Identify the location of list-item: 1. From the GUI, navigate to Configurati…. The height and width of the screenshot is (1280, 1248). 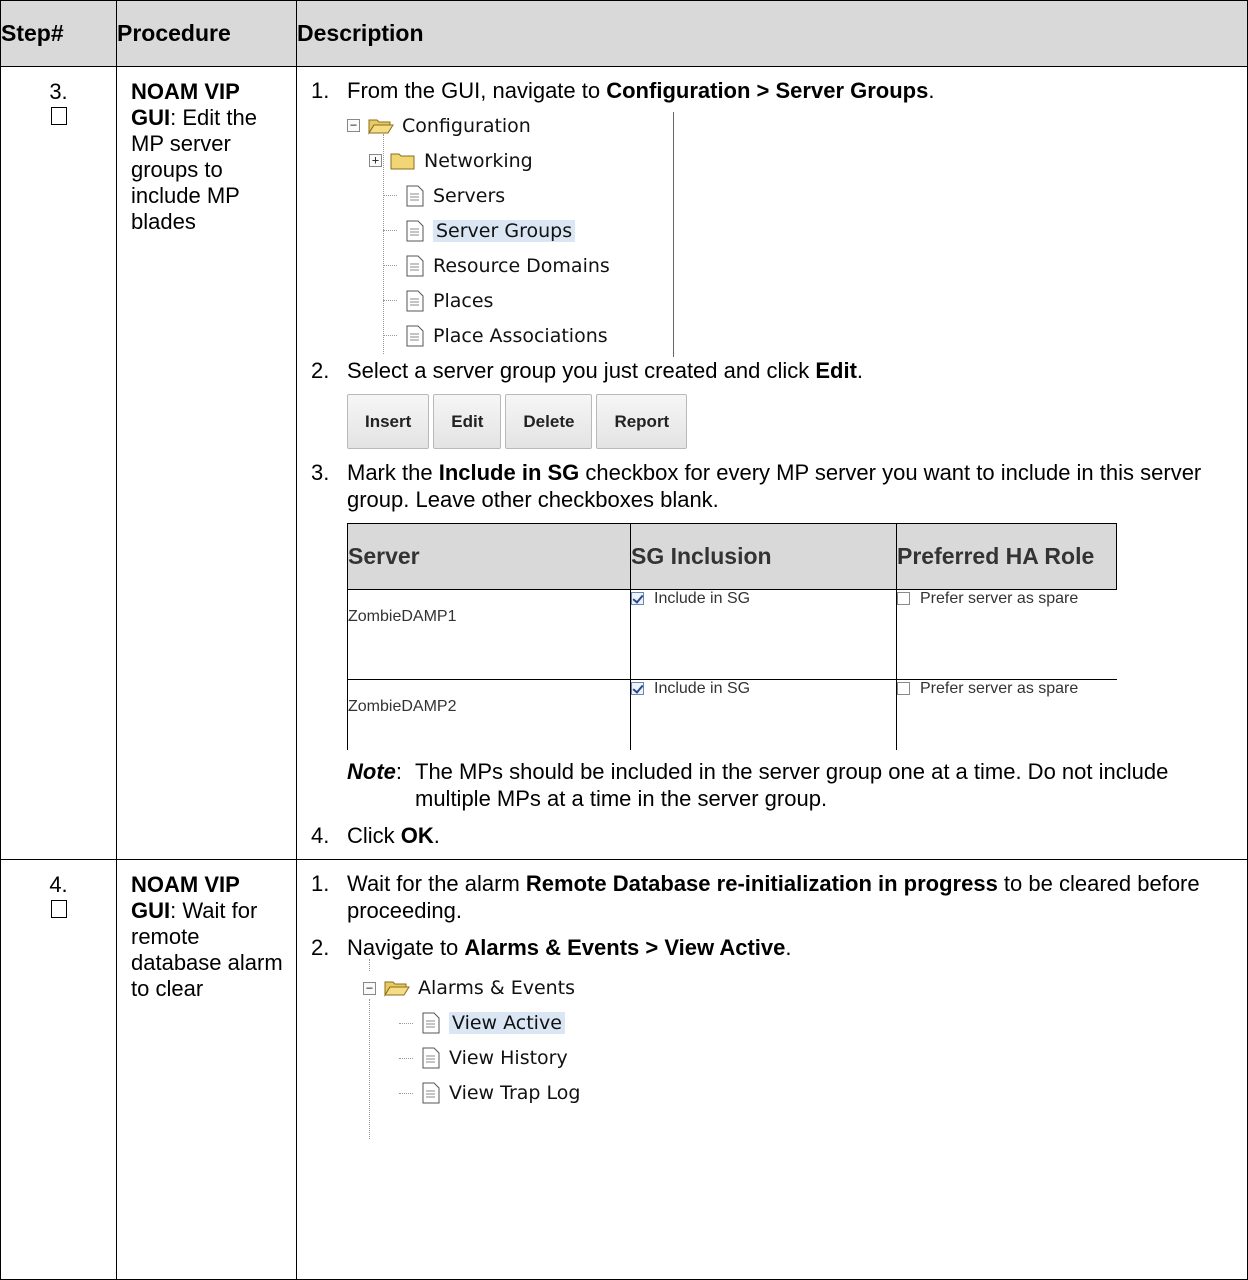
(779, 90).